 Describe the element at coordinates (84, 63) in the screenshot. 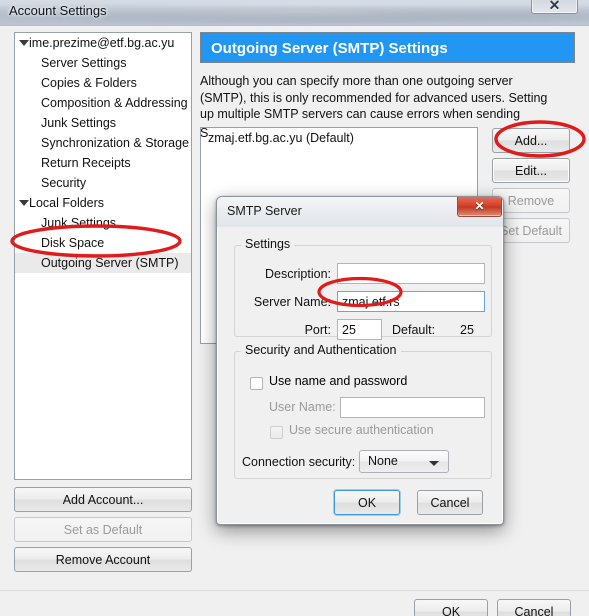

I see `sidebar-item-label: Server Settings` at that location.